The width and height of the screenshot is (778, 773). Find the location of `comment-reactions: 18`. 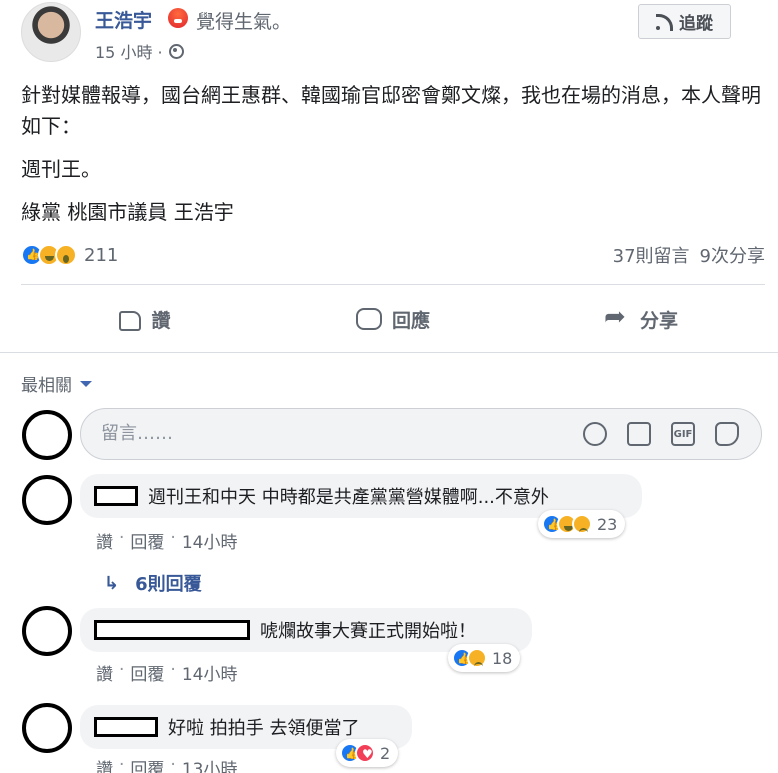

comment-reactions: 18 is located at coordinates (484, 658).